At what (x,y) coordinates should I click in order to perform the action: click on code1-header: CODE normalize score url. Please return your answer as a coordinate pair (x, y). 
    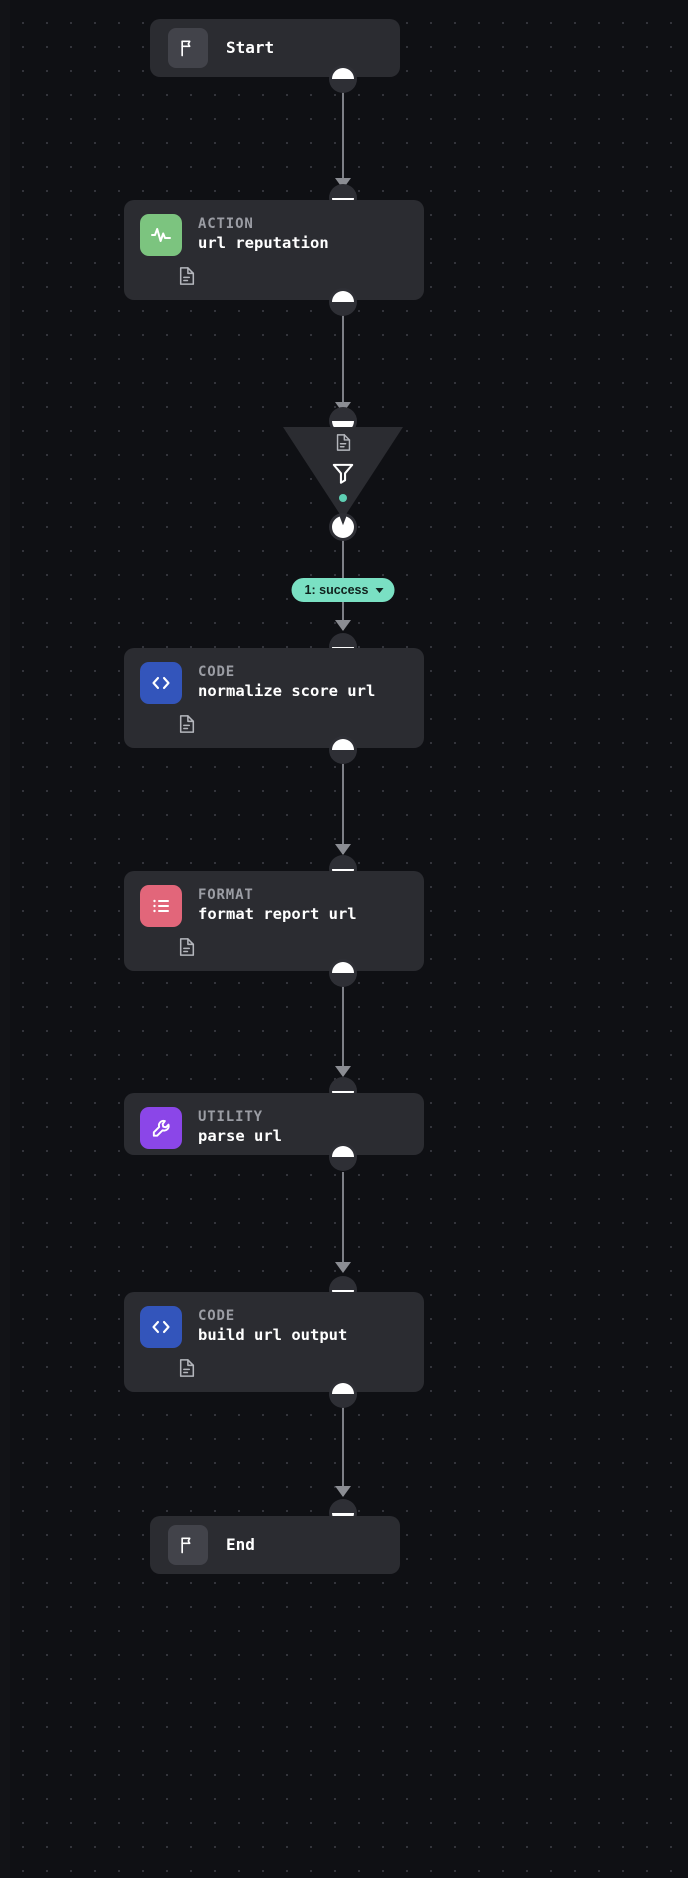
    Looking at the image, I should click on (274, 676).